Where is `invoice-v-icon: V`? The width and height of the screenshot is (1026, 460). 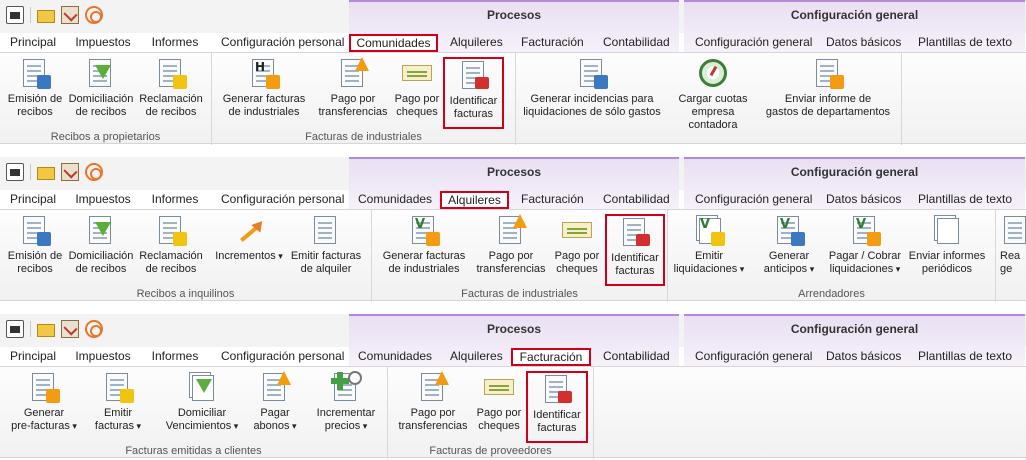 invoice-v-icon: V is located at coordinates (424, 230).